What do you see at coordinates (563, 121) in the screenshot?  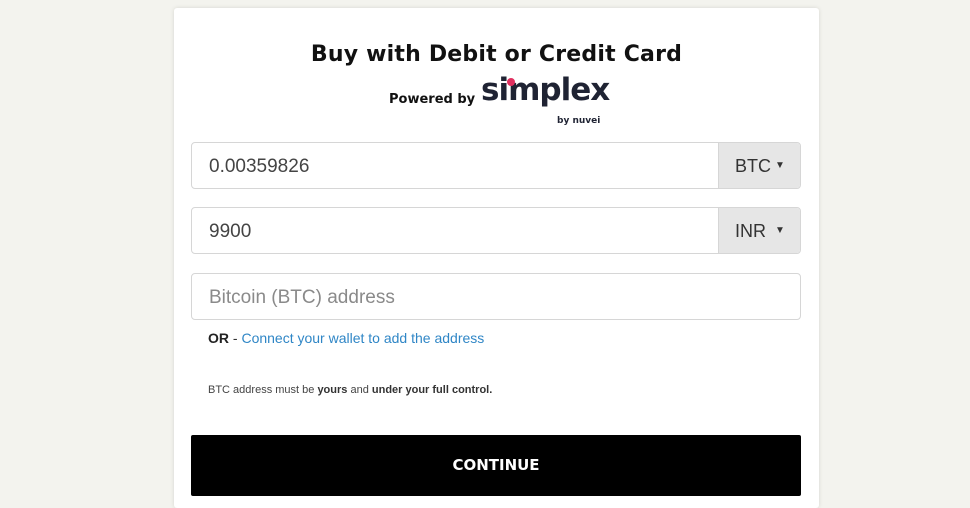 I see `logo-by-text: by` at bounding box center [563, 121].